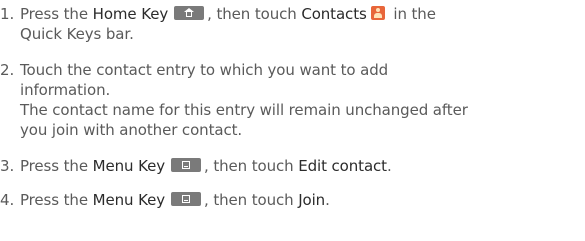  Describe the element at coordinates (65, 90) in the screenshot. I see `step-line: information.` at that location.